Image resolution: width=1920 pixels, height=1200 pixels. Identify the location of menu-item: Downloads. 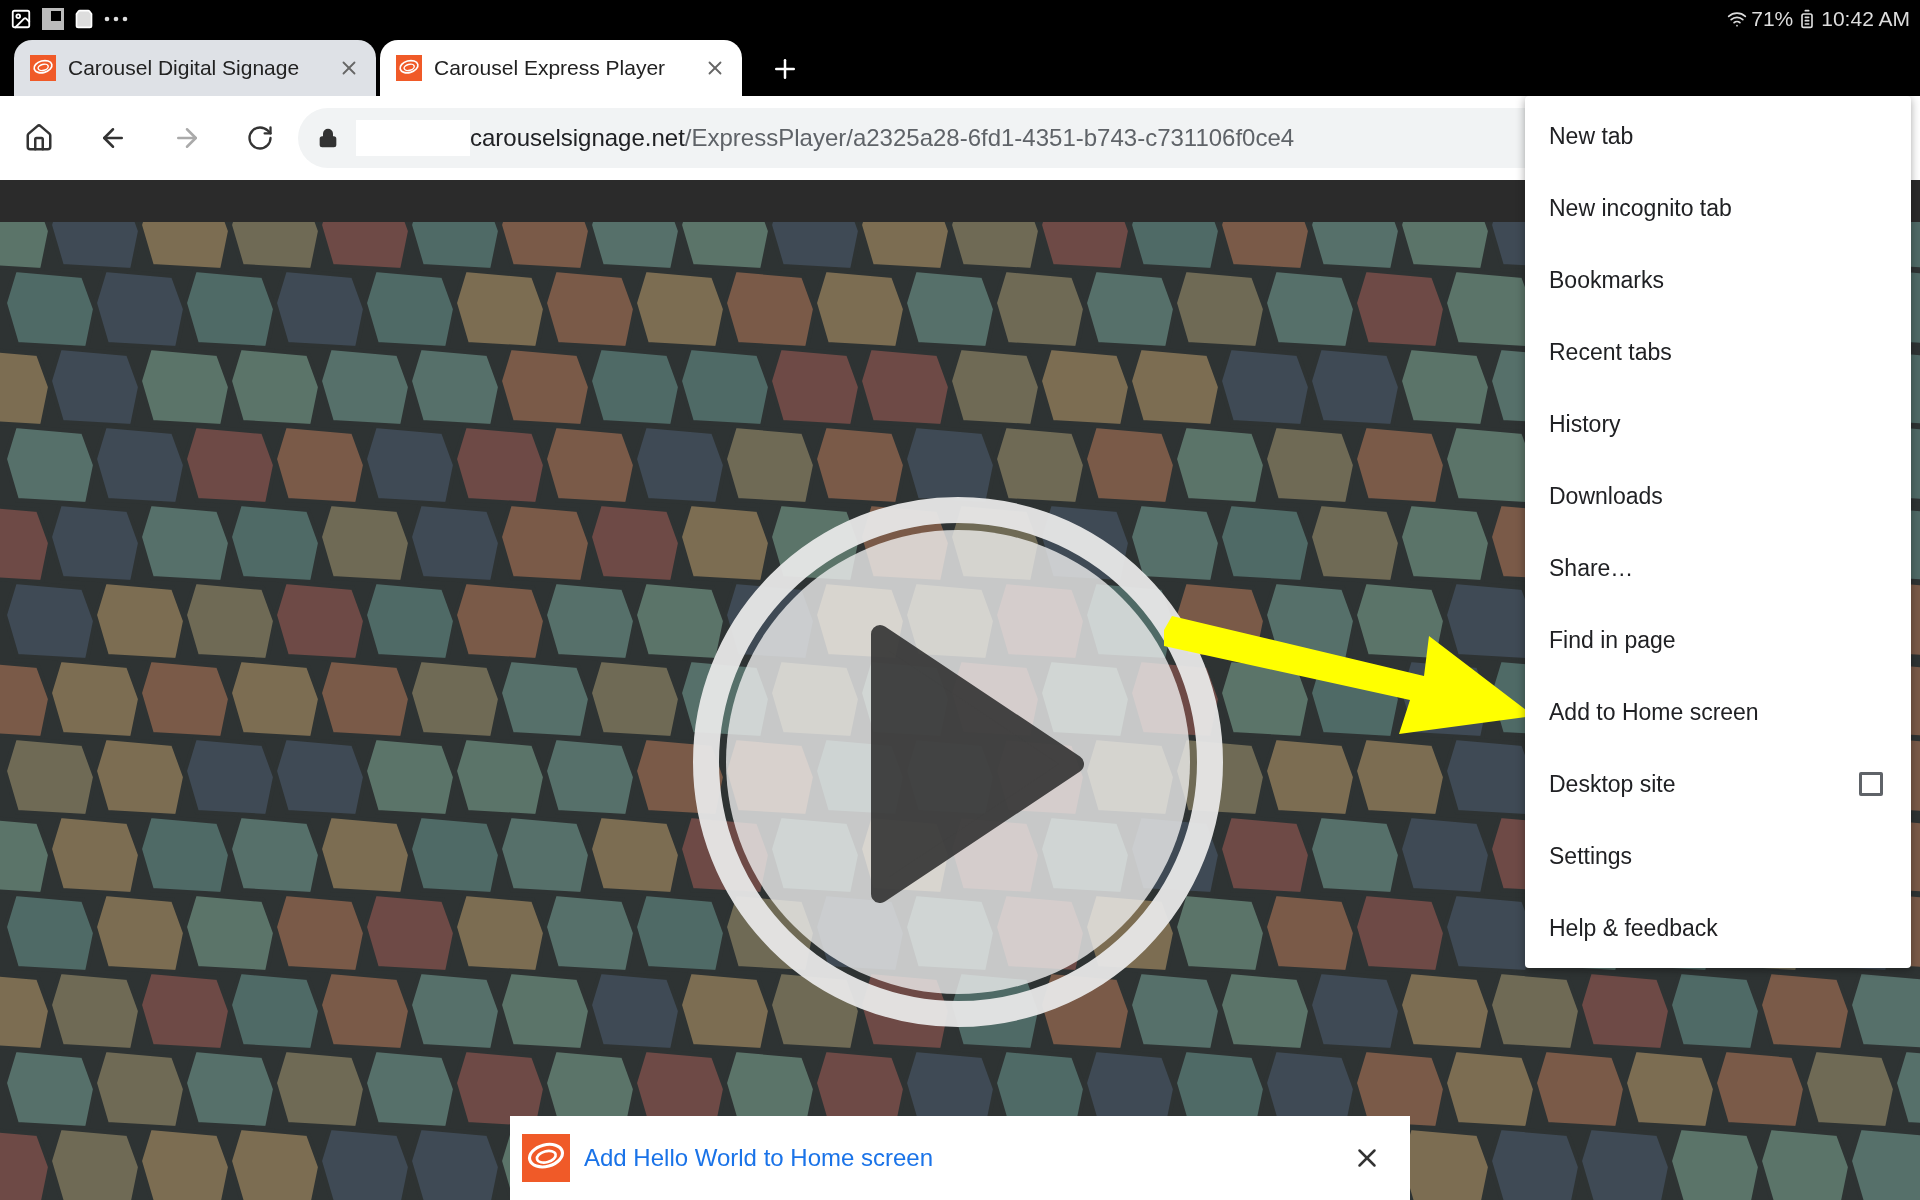
(1718, 496).